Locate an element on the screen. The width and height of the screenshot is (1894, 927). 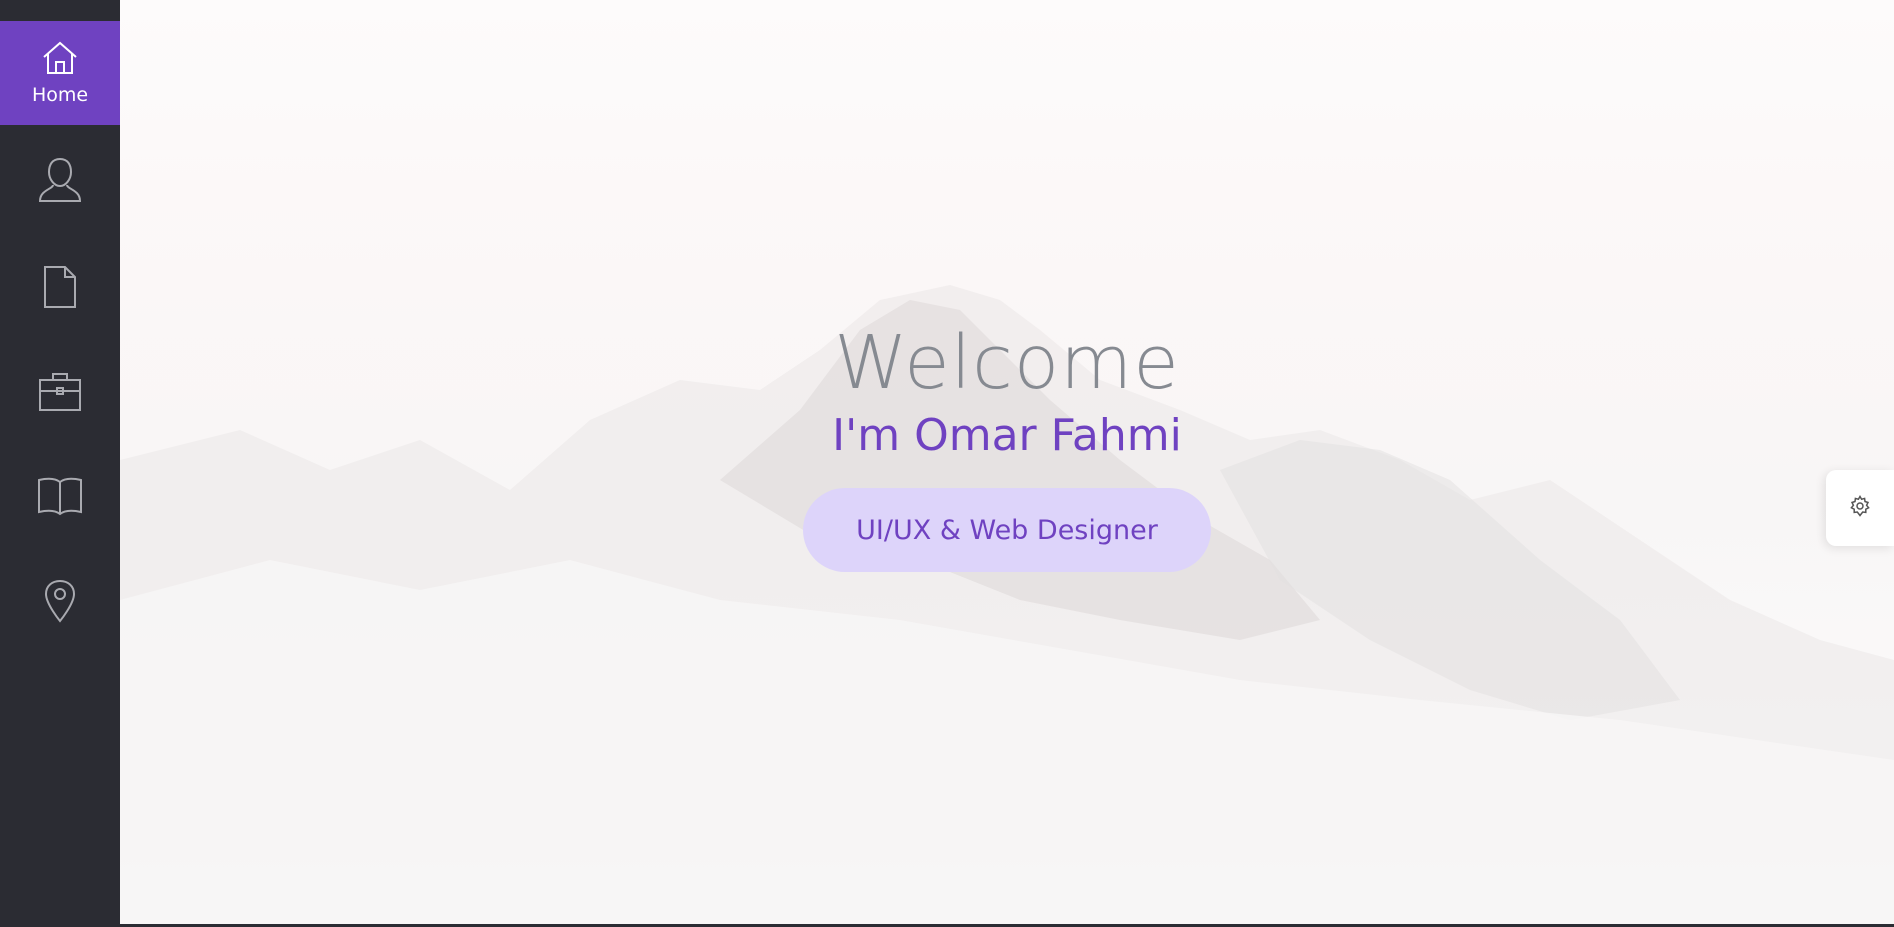
document-icon is located at coordinates (60, 287).